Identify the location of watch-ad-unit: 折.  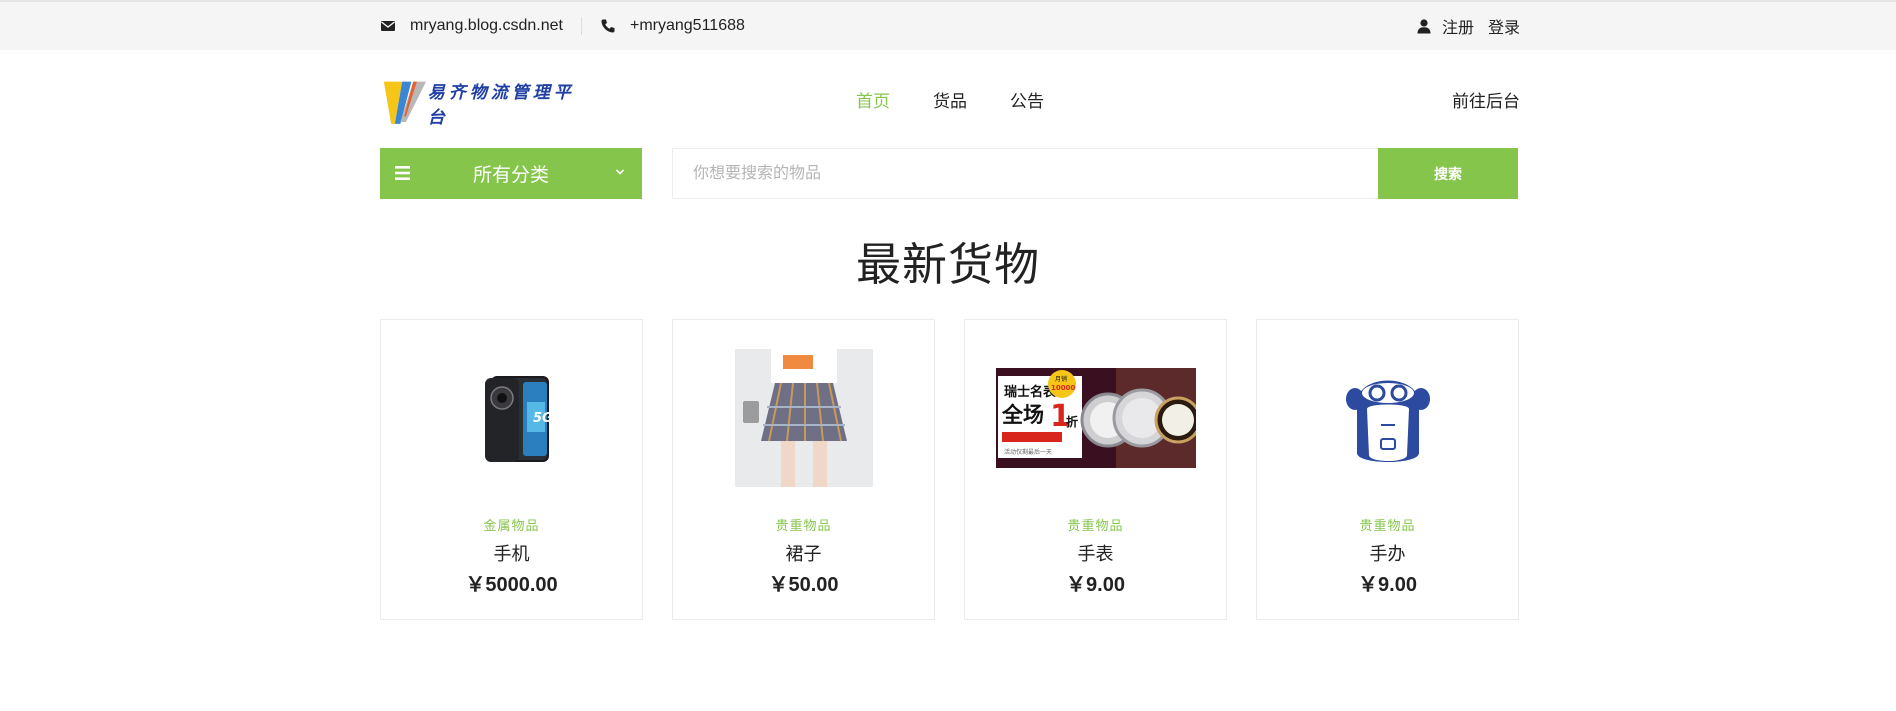
(1072, 421).